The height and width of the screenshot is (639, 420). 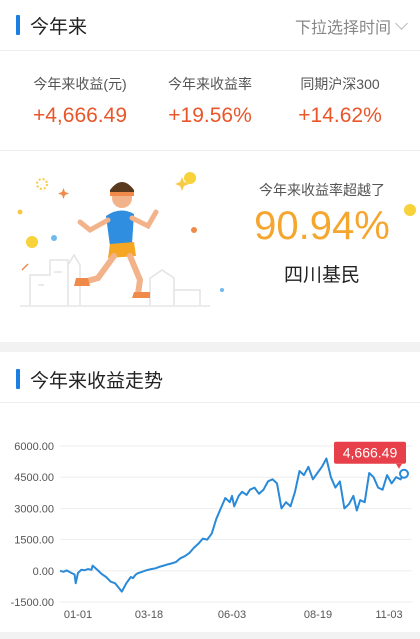 What do you see at coordinates (210, 101) in the screenshot?
I see `stat-ytd-return-rate: 今年来收益率 +19.56%` at bounding box center [210, 101].